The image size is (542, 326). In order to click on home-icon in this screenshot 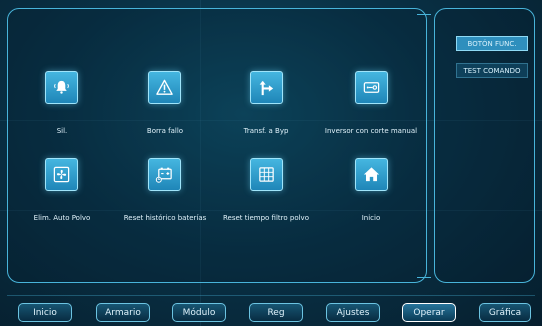, I will do `click(371, 174)`.